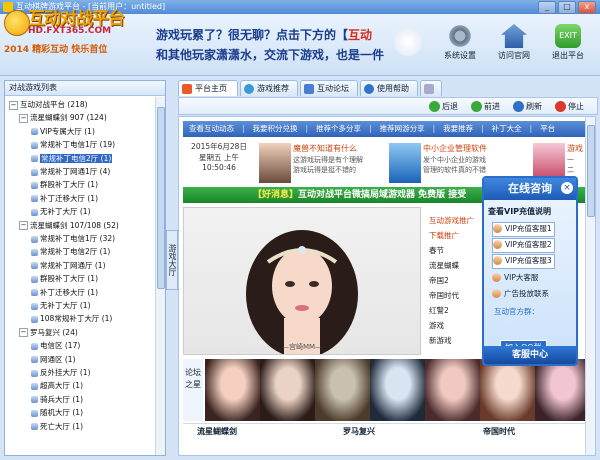 The image size is (600, 460). Describe the element at coordinates (71, 319) in the screenshot. I see `tree-item: 108常规补丁大厅 (1)` at that location.